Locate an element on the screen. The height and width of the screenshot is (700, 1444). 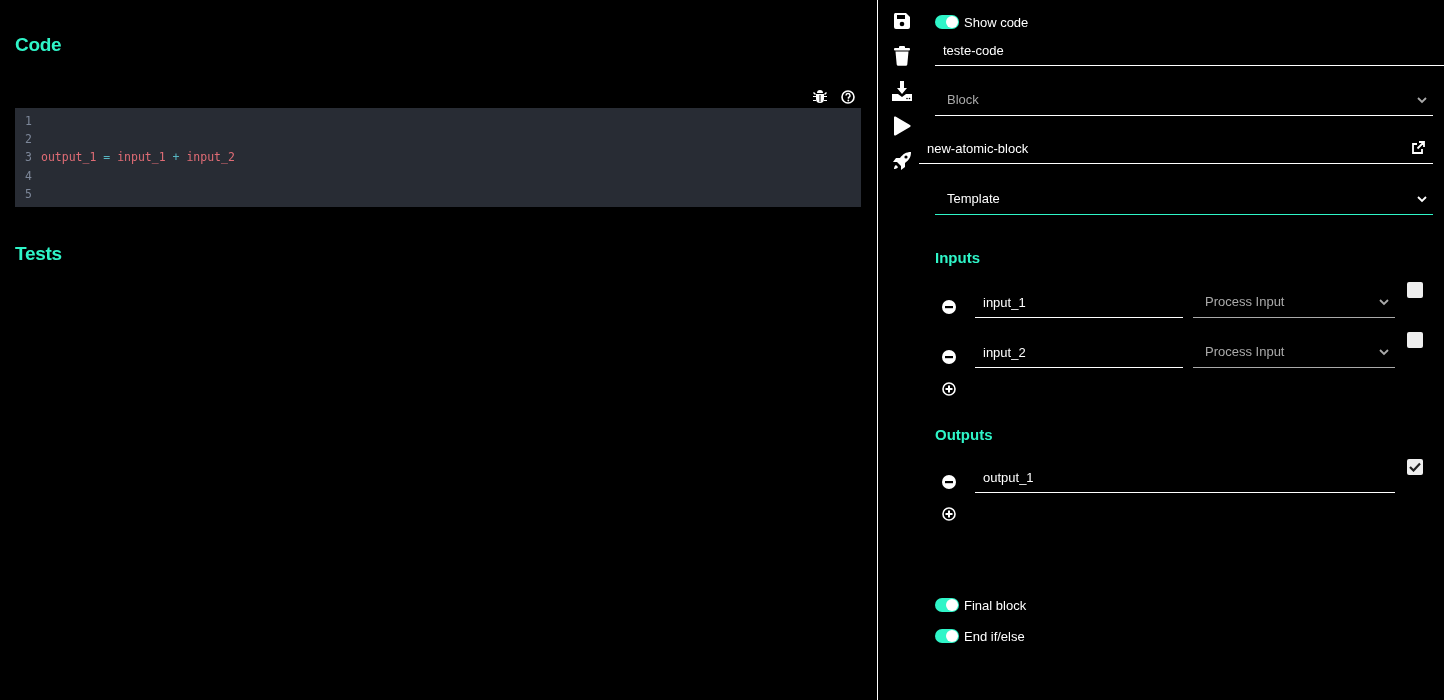
section-title: Outputs is located at coordinates (964, 434).